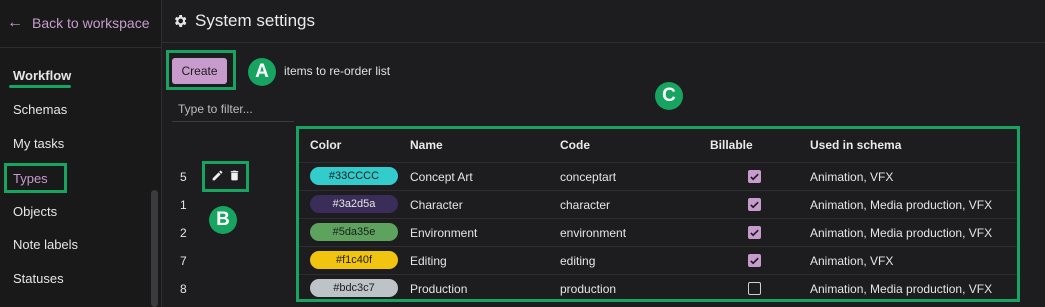 This screenshot has width=1045, height=307. What do you see at coordinates (731, 145) in the screenshot?
I see `column-header-billable: Billable` at bounding box center [731, 145].